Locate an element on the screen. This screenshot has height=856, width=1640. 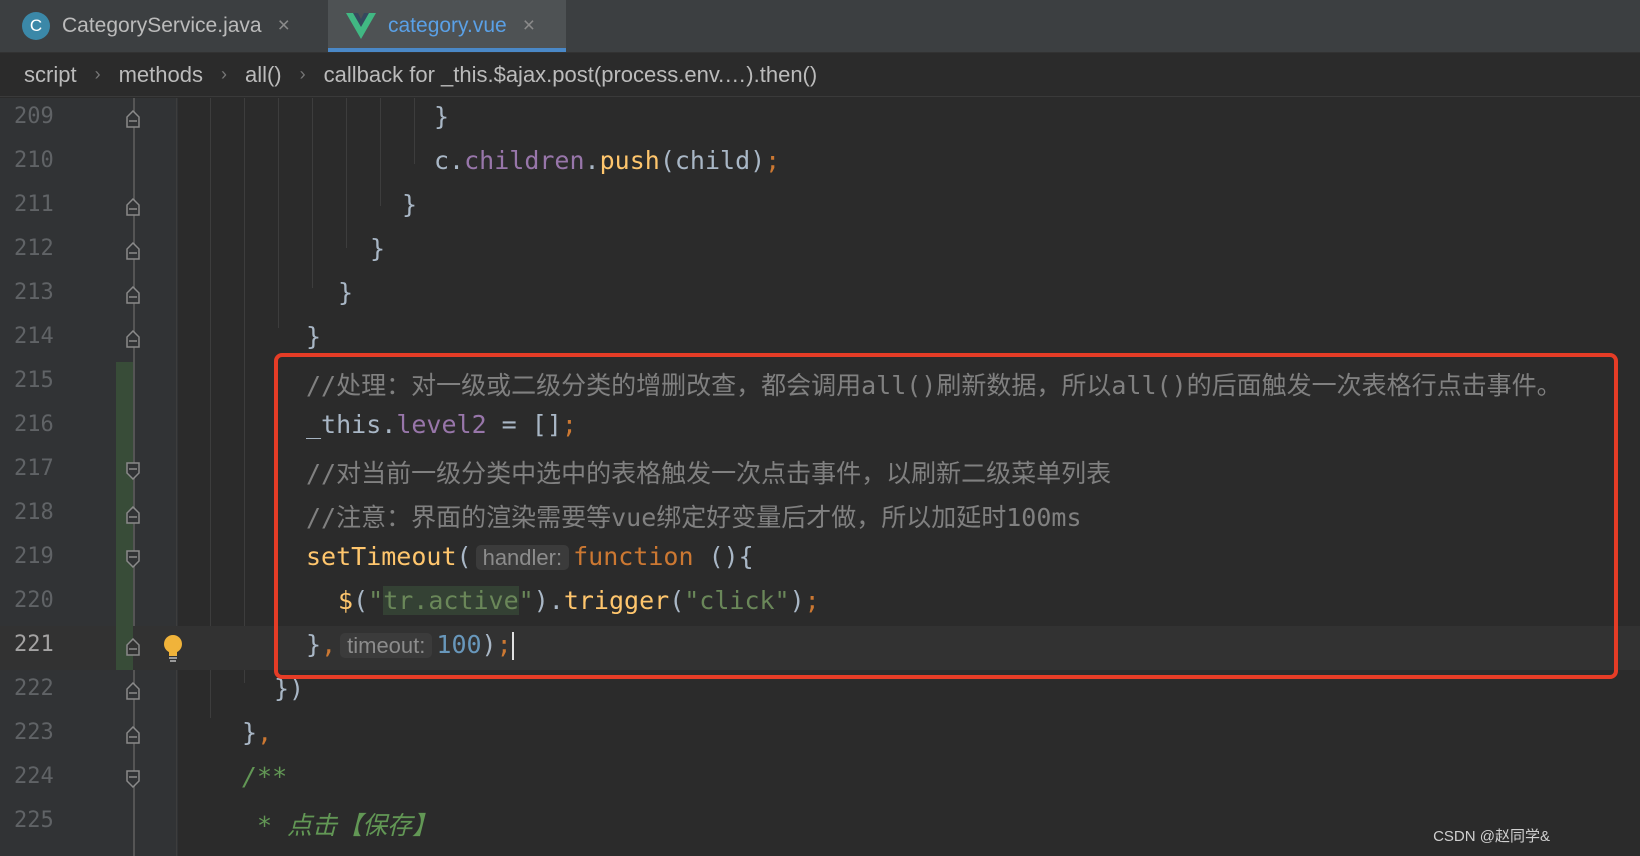
doc-comment-text: /** is located at coordinates (265, 776).